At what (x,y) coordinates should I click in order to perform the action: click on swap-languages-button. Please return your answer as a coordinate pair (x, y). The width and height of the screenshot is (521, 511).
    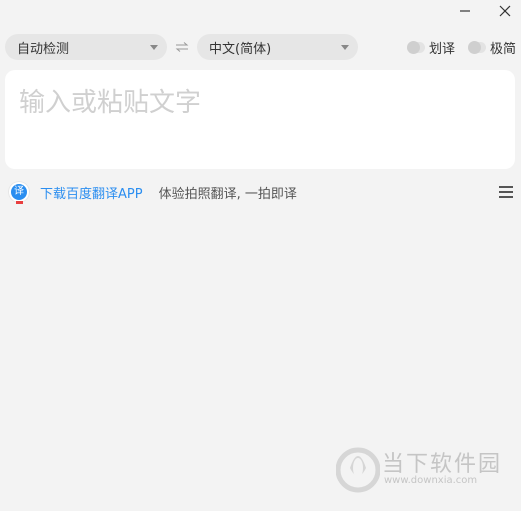
    Looking at the image, I should click on (182, 47).